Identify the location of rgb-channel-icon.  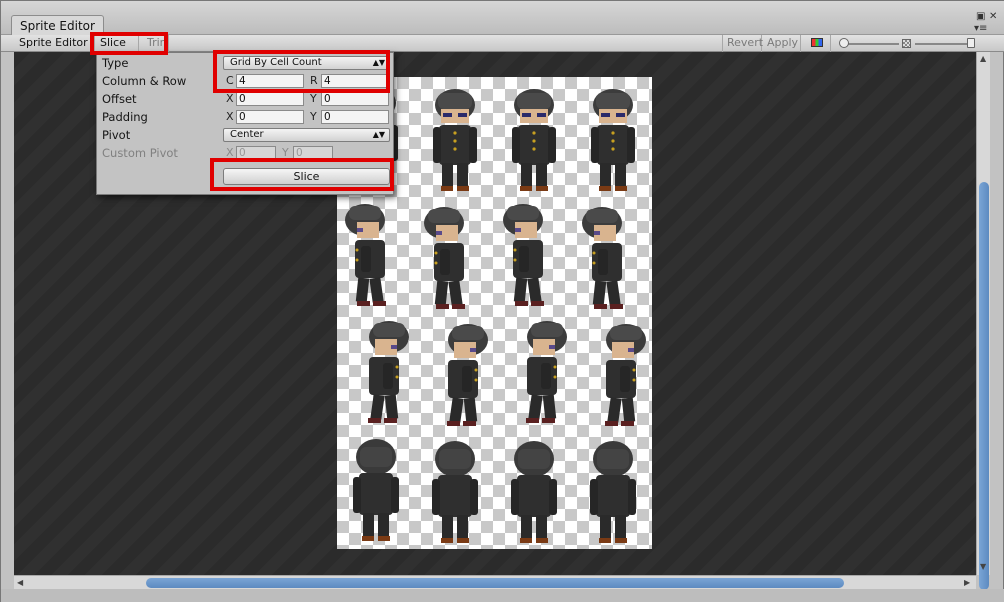
(817, 42).